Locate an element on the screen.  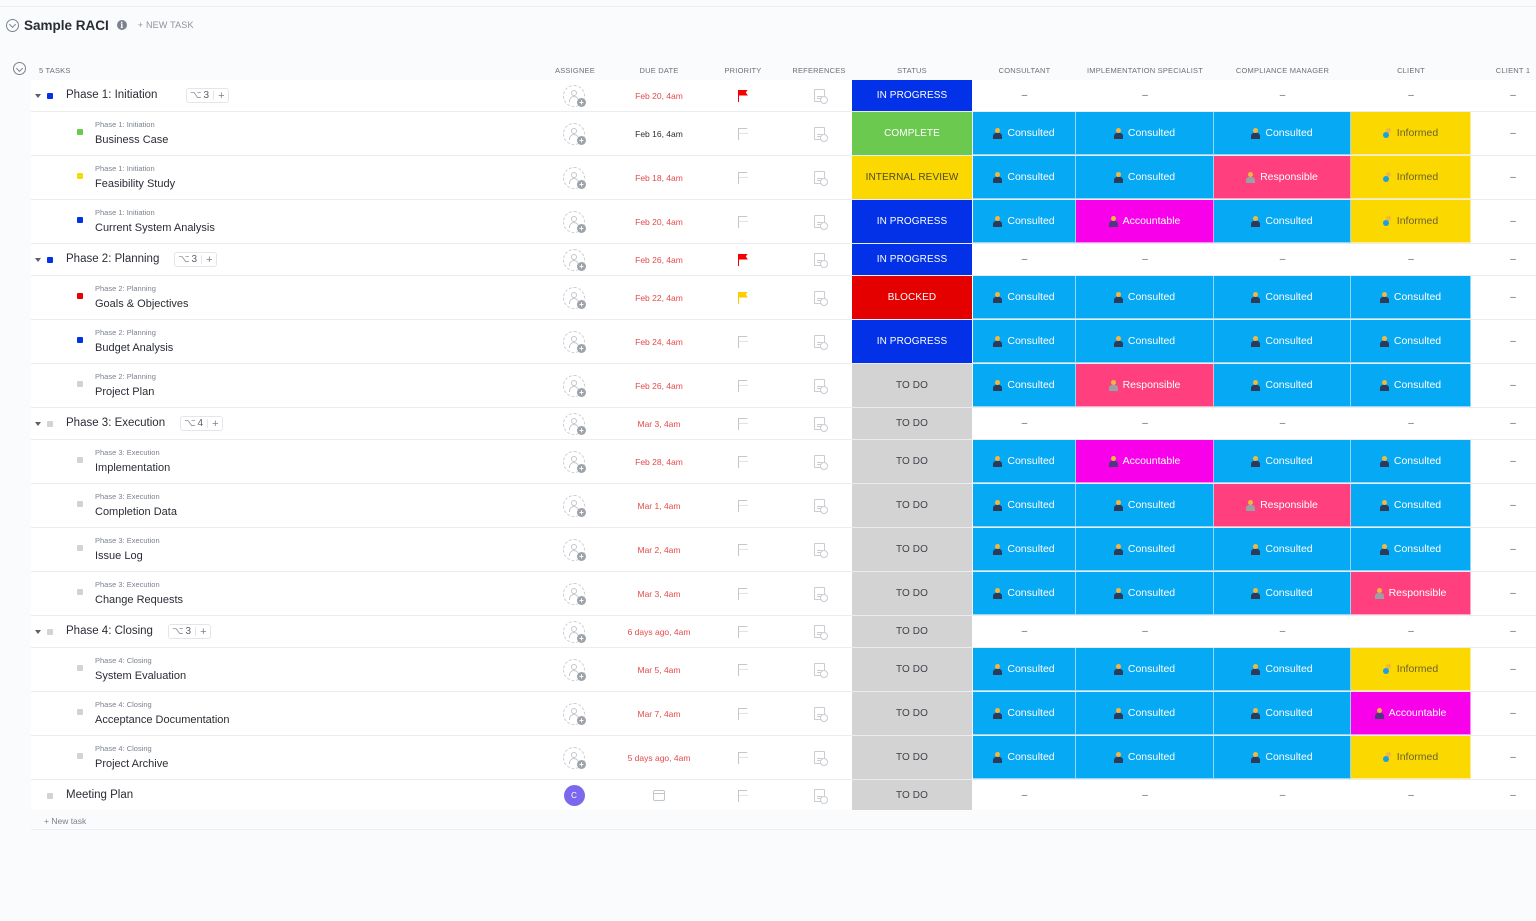
raci-implementation-specialist-cell: Responsible is located at coordinates (1145, 385).